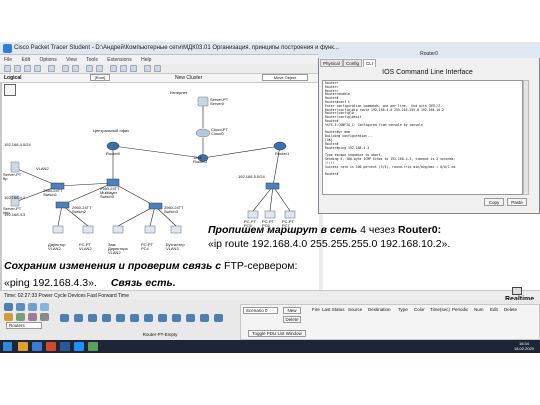 This screenshot has height=405, width=540. What do you see at coordinates (200, 159) in the screenshot?
I see `isp-router-label: 1811 Router2` at bounding box center [200, 159].